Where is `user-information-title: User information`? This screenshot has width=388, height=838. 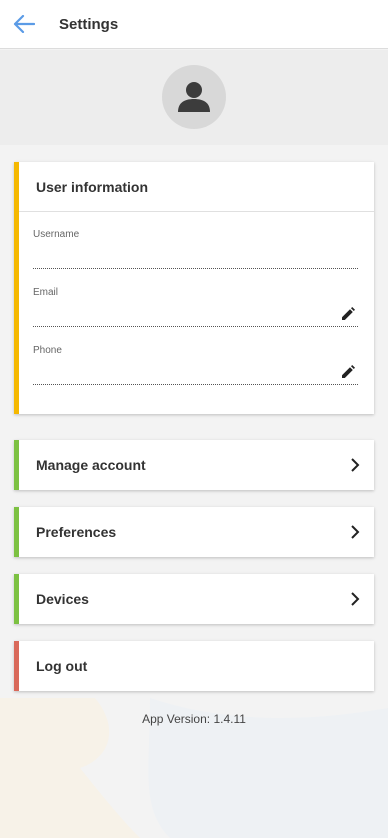
user-information-title: User information is located at coordinates (194, 187).